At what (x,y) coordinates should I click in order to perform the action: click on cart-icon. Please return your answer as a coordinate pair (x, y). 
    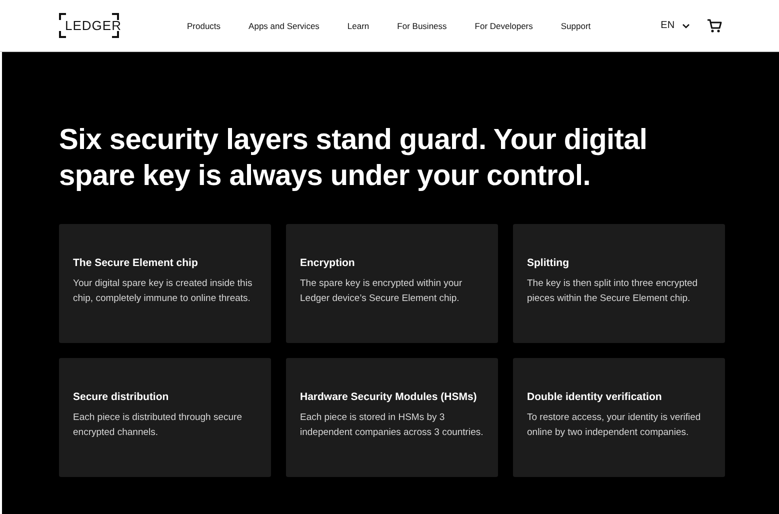
    Looking at the image, I should click on (714, 25).